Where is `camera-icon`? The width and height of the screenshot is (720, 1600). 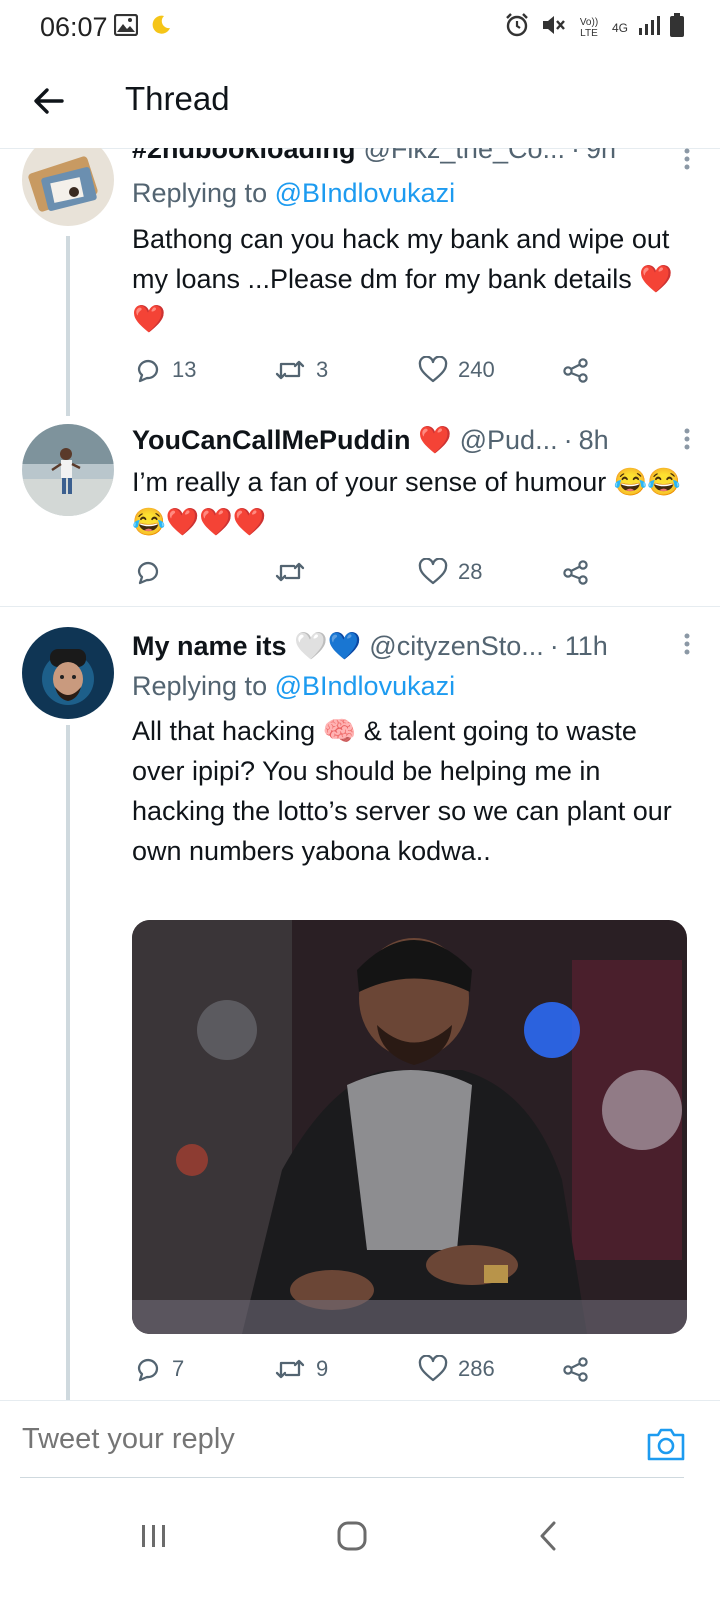 camera-icon is located at coordinates (666, 1447).